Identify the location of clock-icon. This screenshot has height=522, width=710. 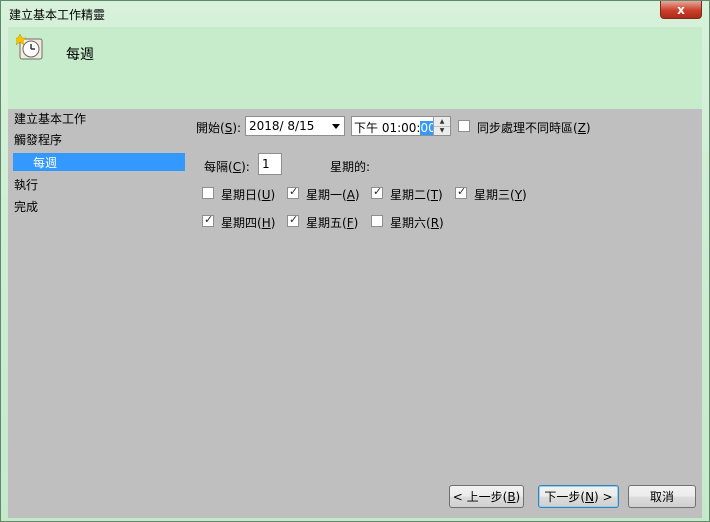
(29, 46).